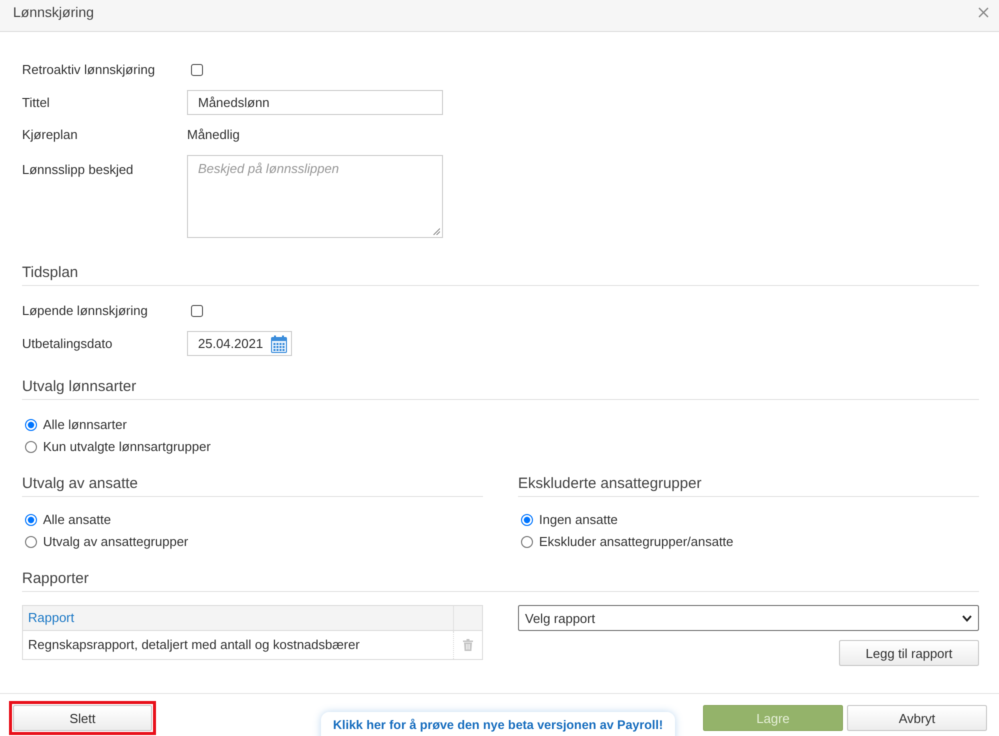 The height and width of the screenshot is (736, 999). I want to click on text-field: Månedslønn, so click(315, 102).